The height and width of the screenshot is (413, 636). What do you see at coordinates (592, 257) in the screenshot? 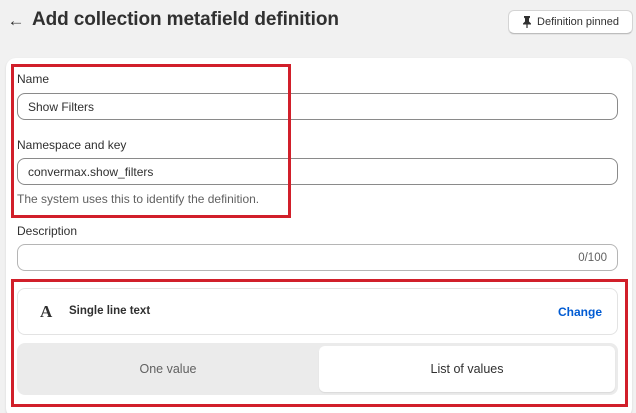
I see `description-counter: 0/100` at bounding box center [592, 257].